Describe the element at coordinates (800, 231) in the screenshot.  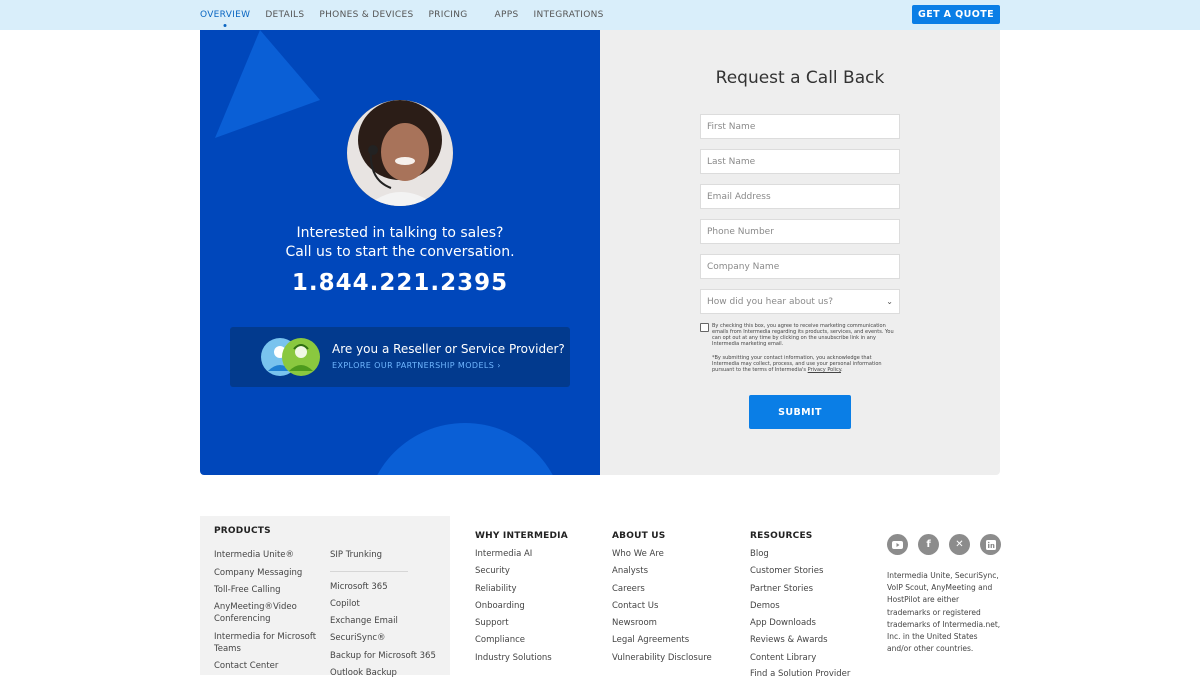
I see `phone-field` at that location.